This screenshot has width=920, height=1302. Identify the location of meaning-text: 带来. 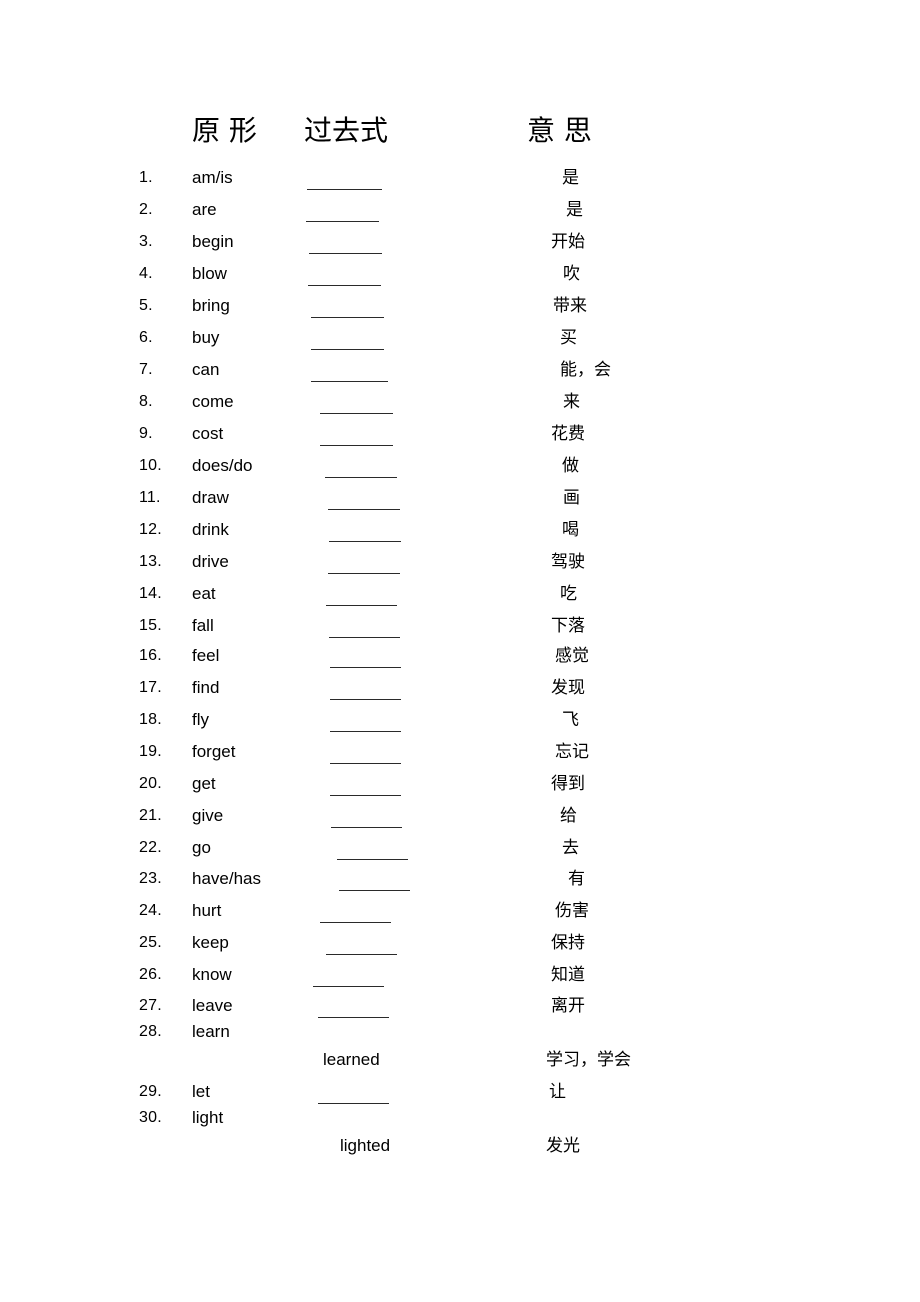
(570, 306).